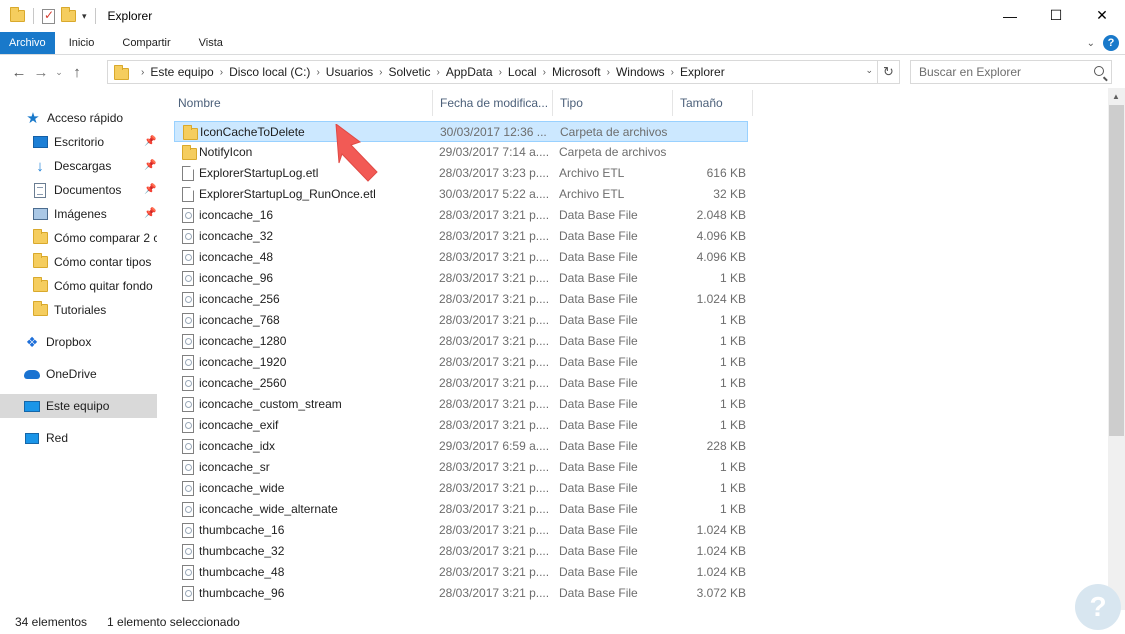 This screenshot has width=1125, height=634. Describe the element at coordinates (94, 286) in the screenshot. I see `nav-item-folder: Cómo quitar fondo` at that location.